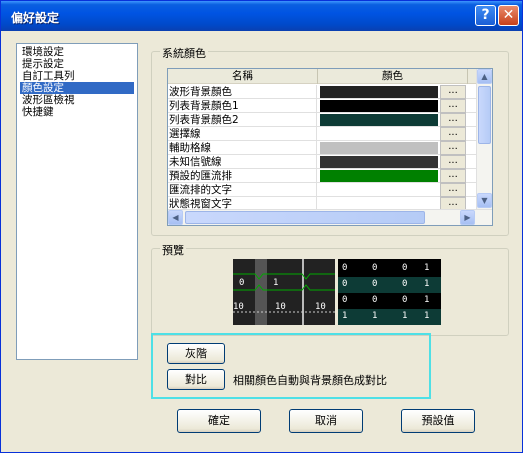  Describe the element at coordinates (276, 283) in the screenshot. I see `preview-bus-value-one: 1` at that location.